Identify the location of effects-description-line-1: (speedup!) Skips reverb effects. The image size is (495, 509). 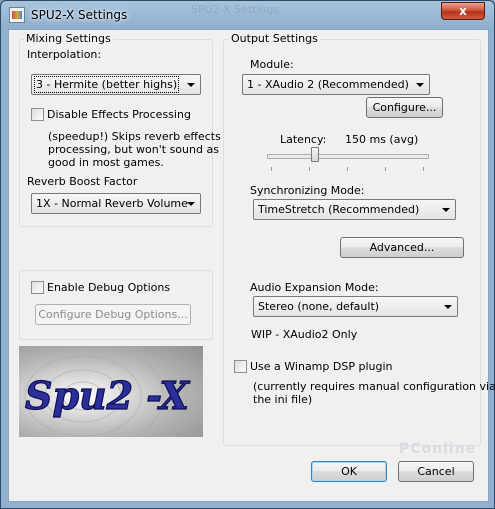
(134, 136).